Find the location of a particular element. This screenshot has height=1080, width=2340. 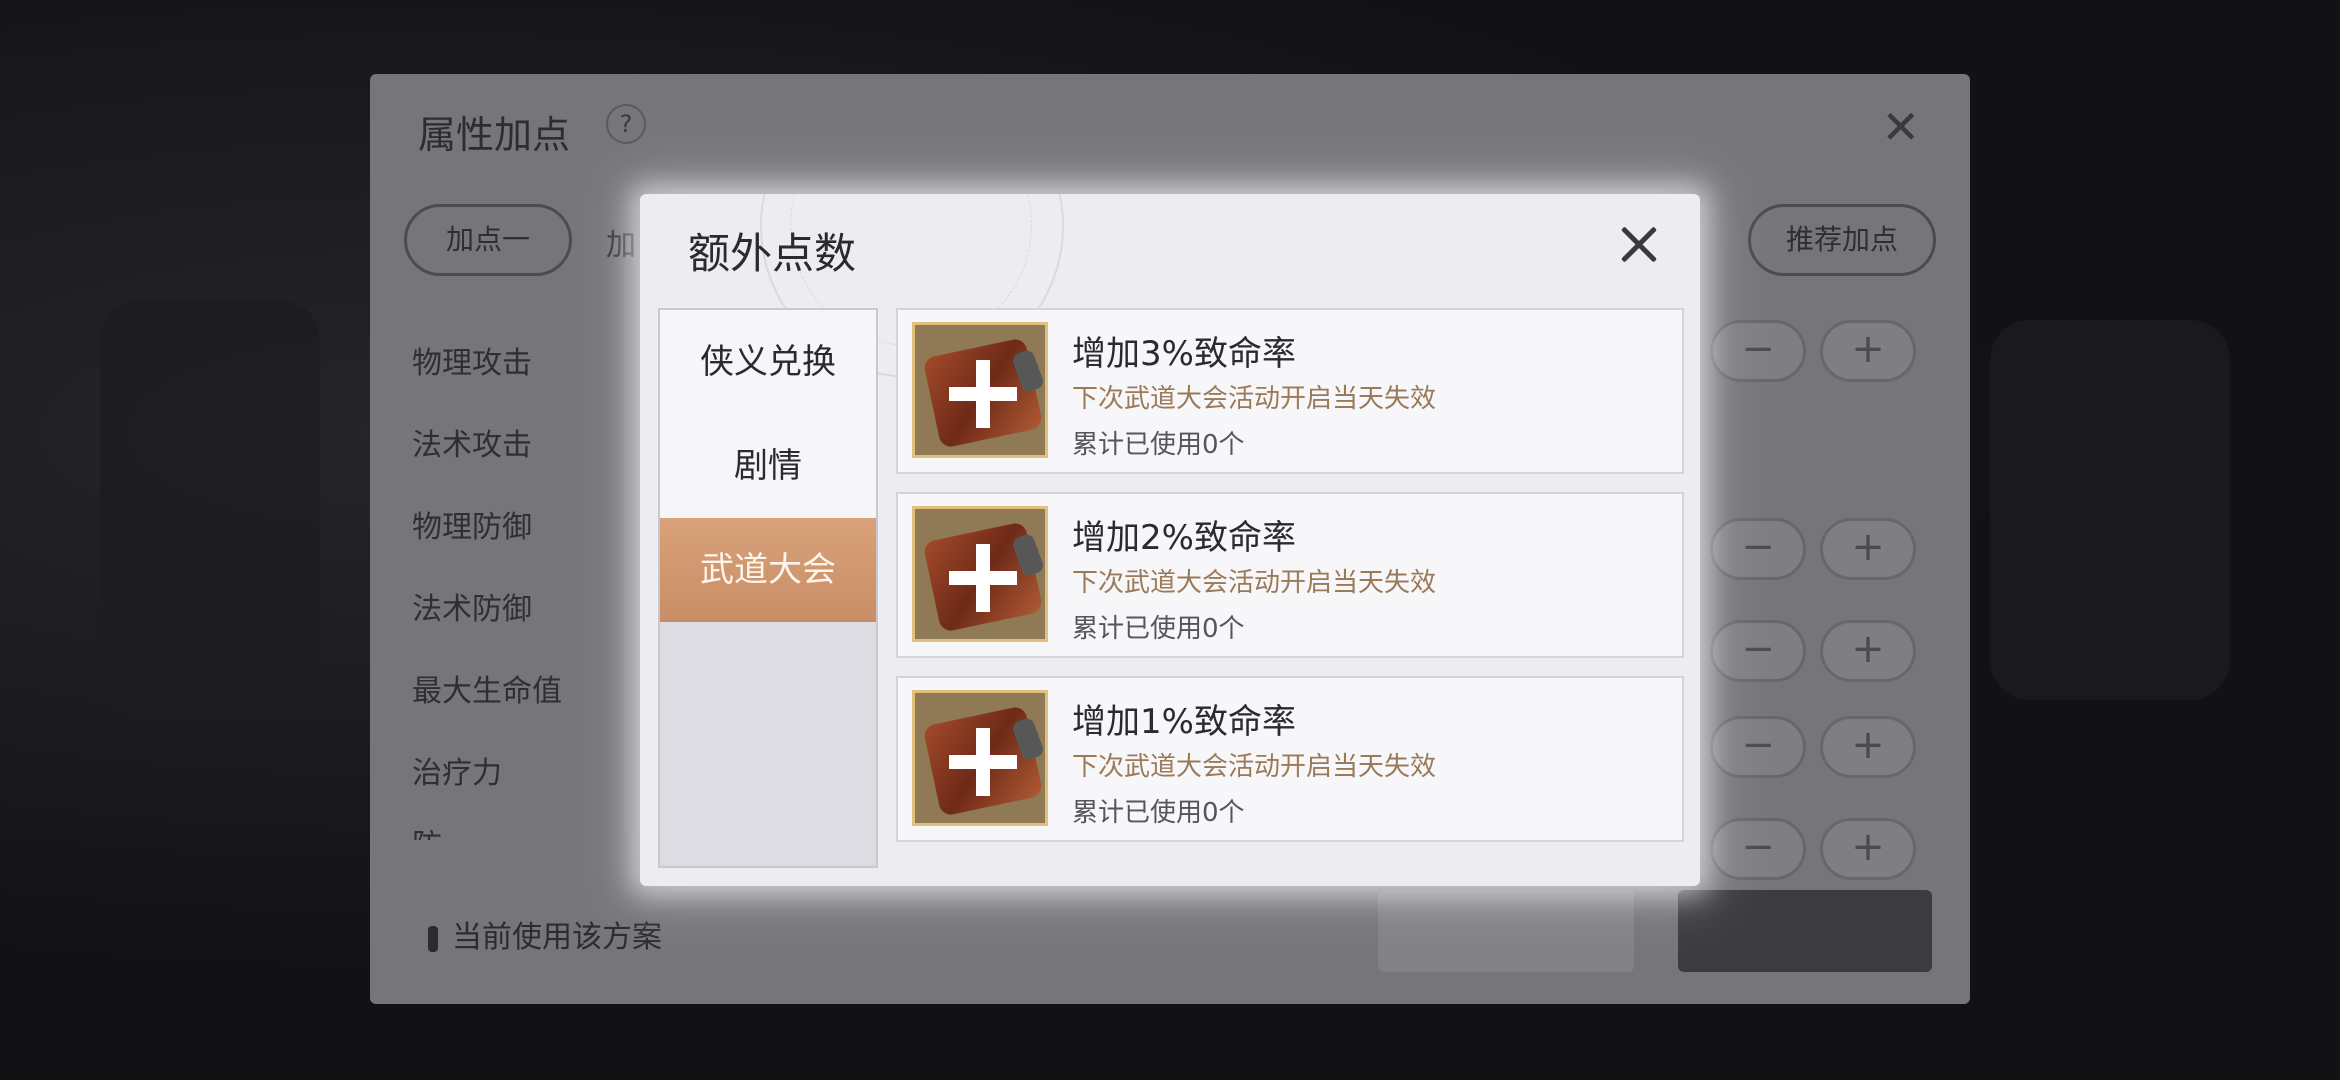

list-item: 增加1%致命率 下次武道大会活动开启当天失效 累计已使用0个 is located at coordinates (1290, 759).